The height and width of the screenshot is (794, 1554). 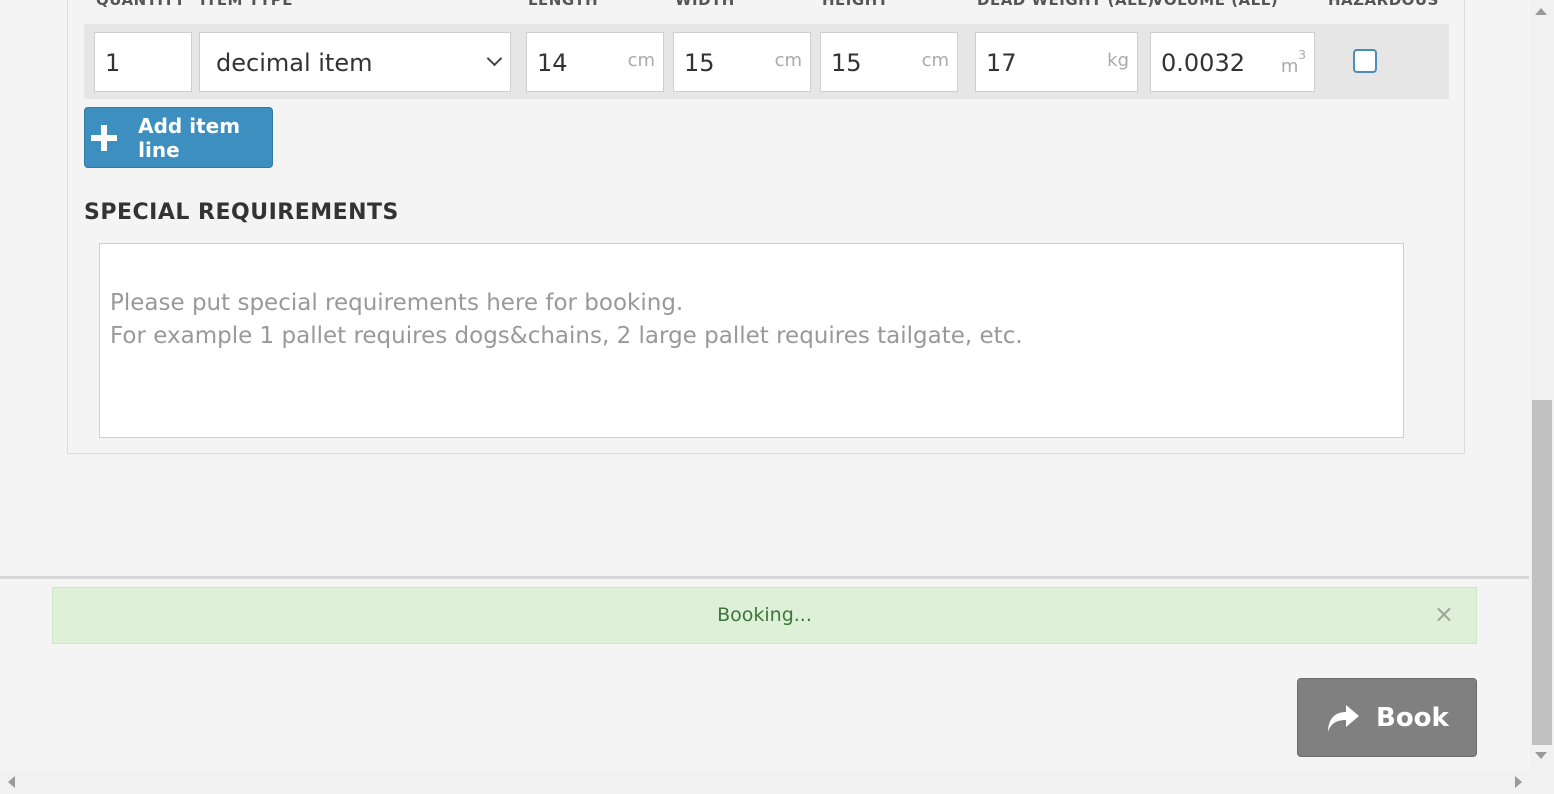 I want to click on hazardous-checkbox, so click(x=1365, y=61).